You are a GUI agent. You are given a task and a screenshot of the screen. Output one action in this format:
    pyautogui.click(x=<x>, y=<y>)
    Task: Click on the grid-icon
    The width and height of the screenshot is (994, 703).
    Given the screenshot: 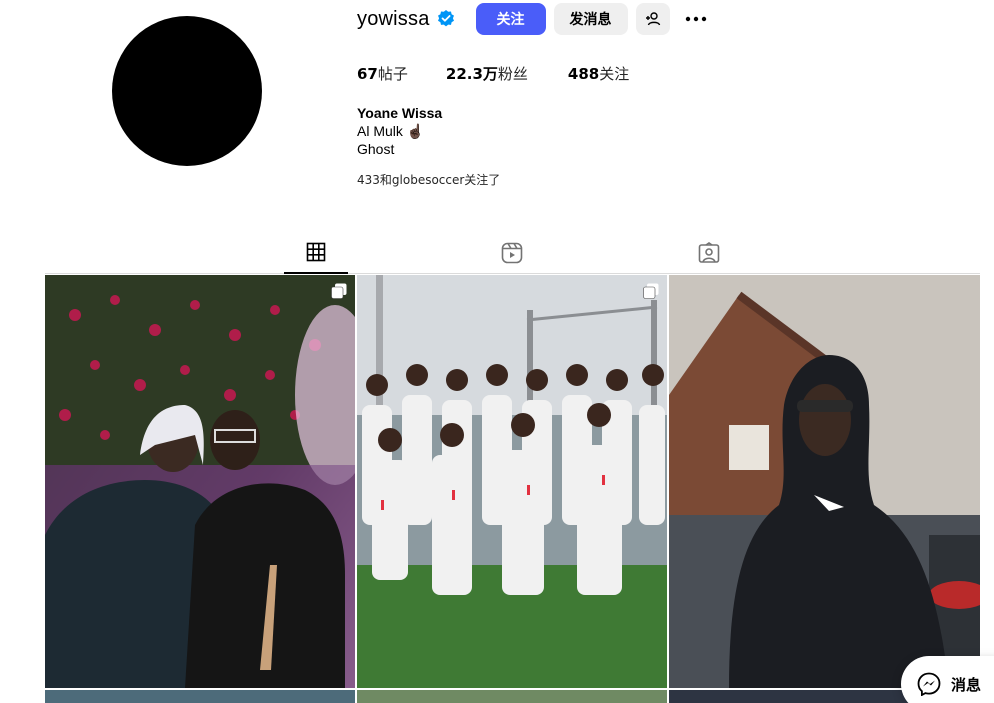 What is the action you would take?
    pyautogui.click(x=316, y=252)
    